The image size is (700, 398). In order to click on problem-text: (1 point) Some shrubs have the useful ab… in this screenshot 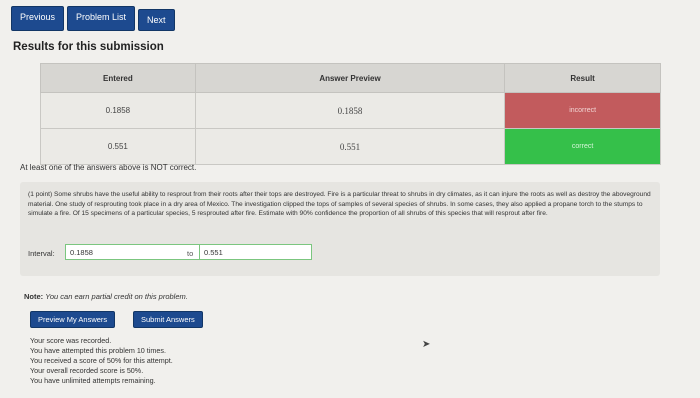, I will do `click(339, 204)`.